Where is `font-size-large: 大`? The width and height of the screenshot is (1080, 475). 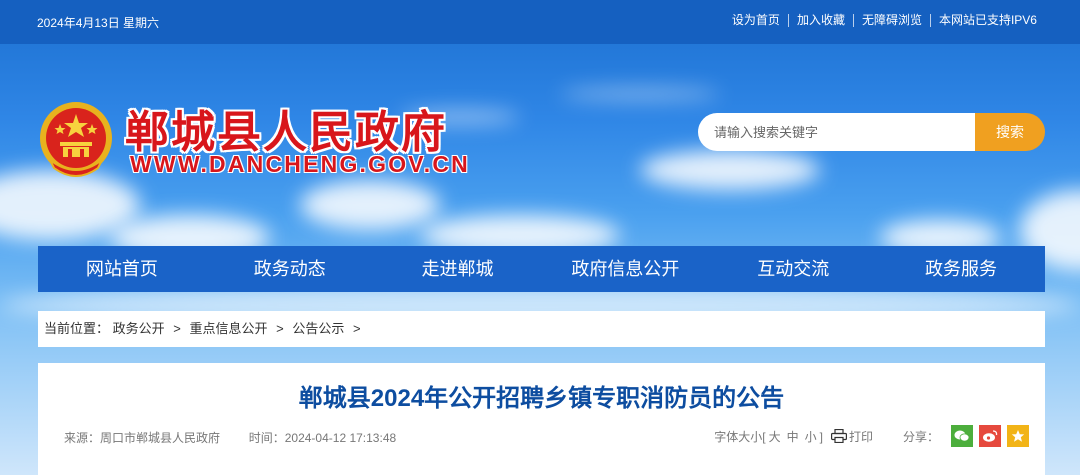 font-size-large: 大 is located at coordinates (775, 437).